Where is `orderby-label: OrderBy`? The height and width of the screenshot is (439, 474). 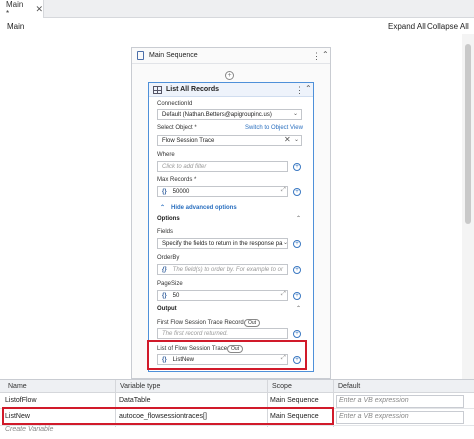 orderby-label: OrderBy is located at coordinates (168, 258).